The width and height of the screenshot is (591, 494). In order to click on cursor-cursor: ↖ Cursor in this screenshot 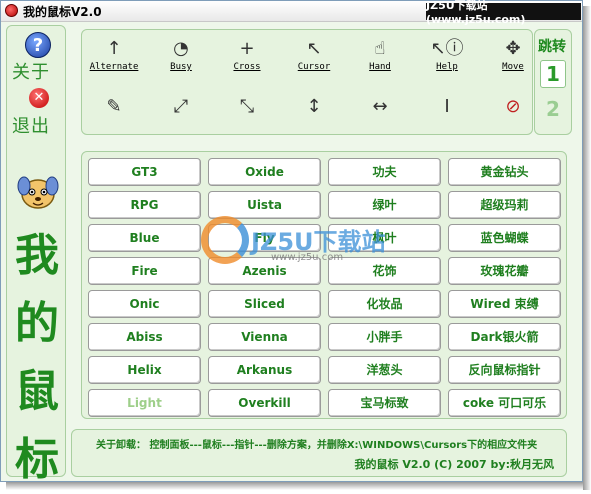, I will do `click(314, 58)`.